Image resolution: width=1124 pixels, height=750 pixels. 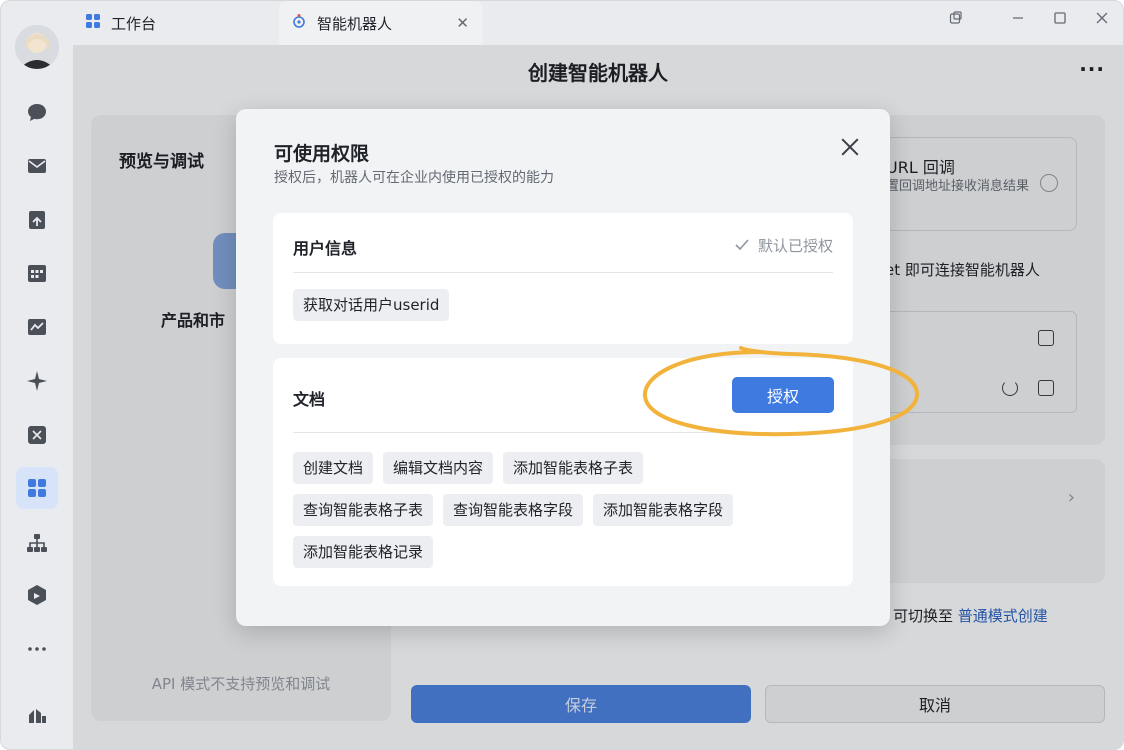 I want to click on grid-icon, so click(x=93, y=23).